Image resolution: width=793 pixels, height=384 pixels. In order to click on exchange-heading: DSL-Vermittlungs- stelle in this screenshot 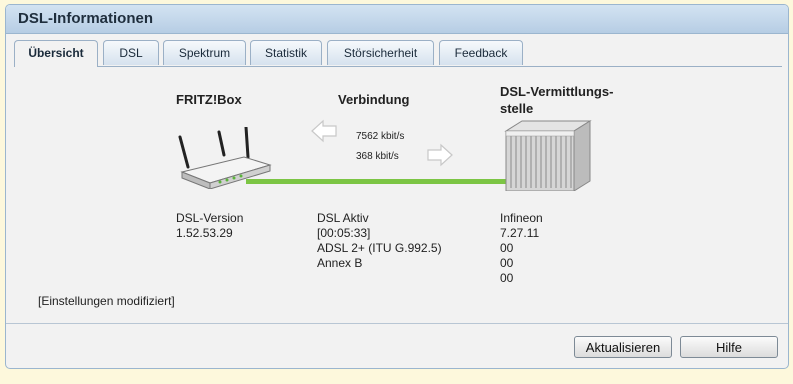, I will do `click(557, 100)`.